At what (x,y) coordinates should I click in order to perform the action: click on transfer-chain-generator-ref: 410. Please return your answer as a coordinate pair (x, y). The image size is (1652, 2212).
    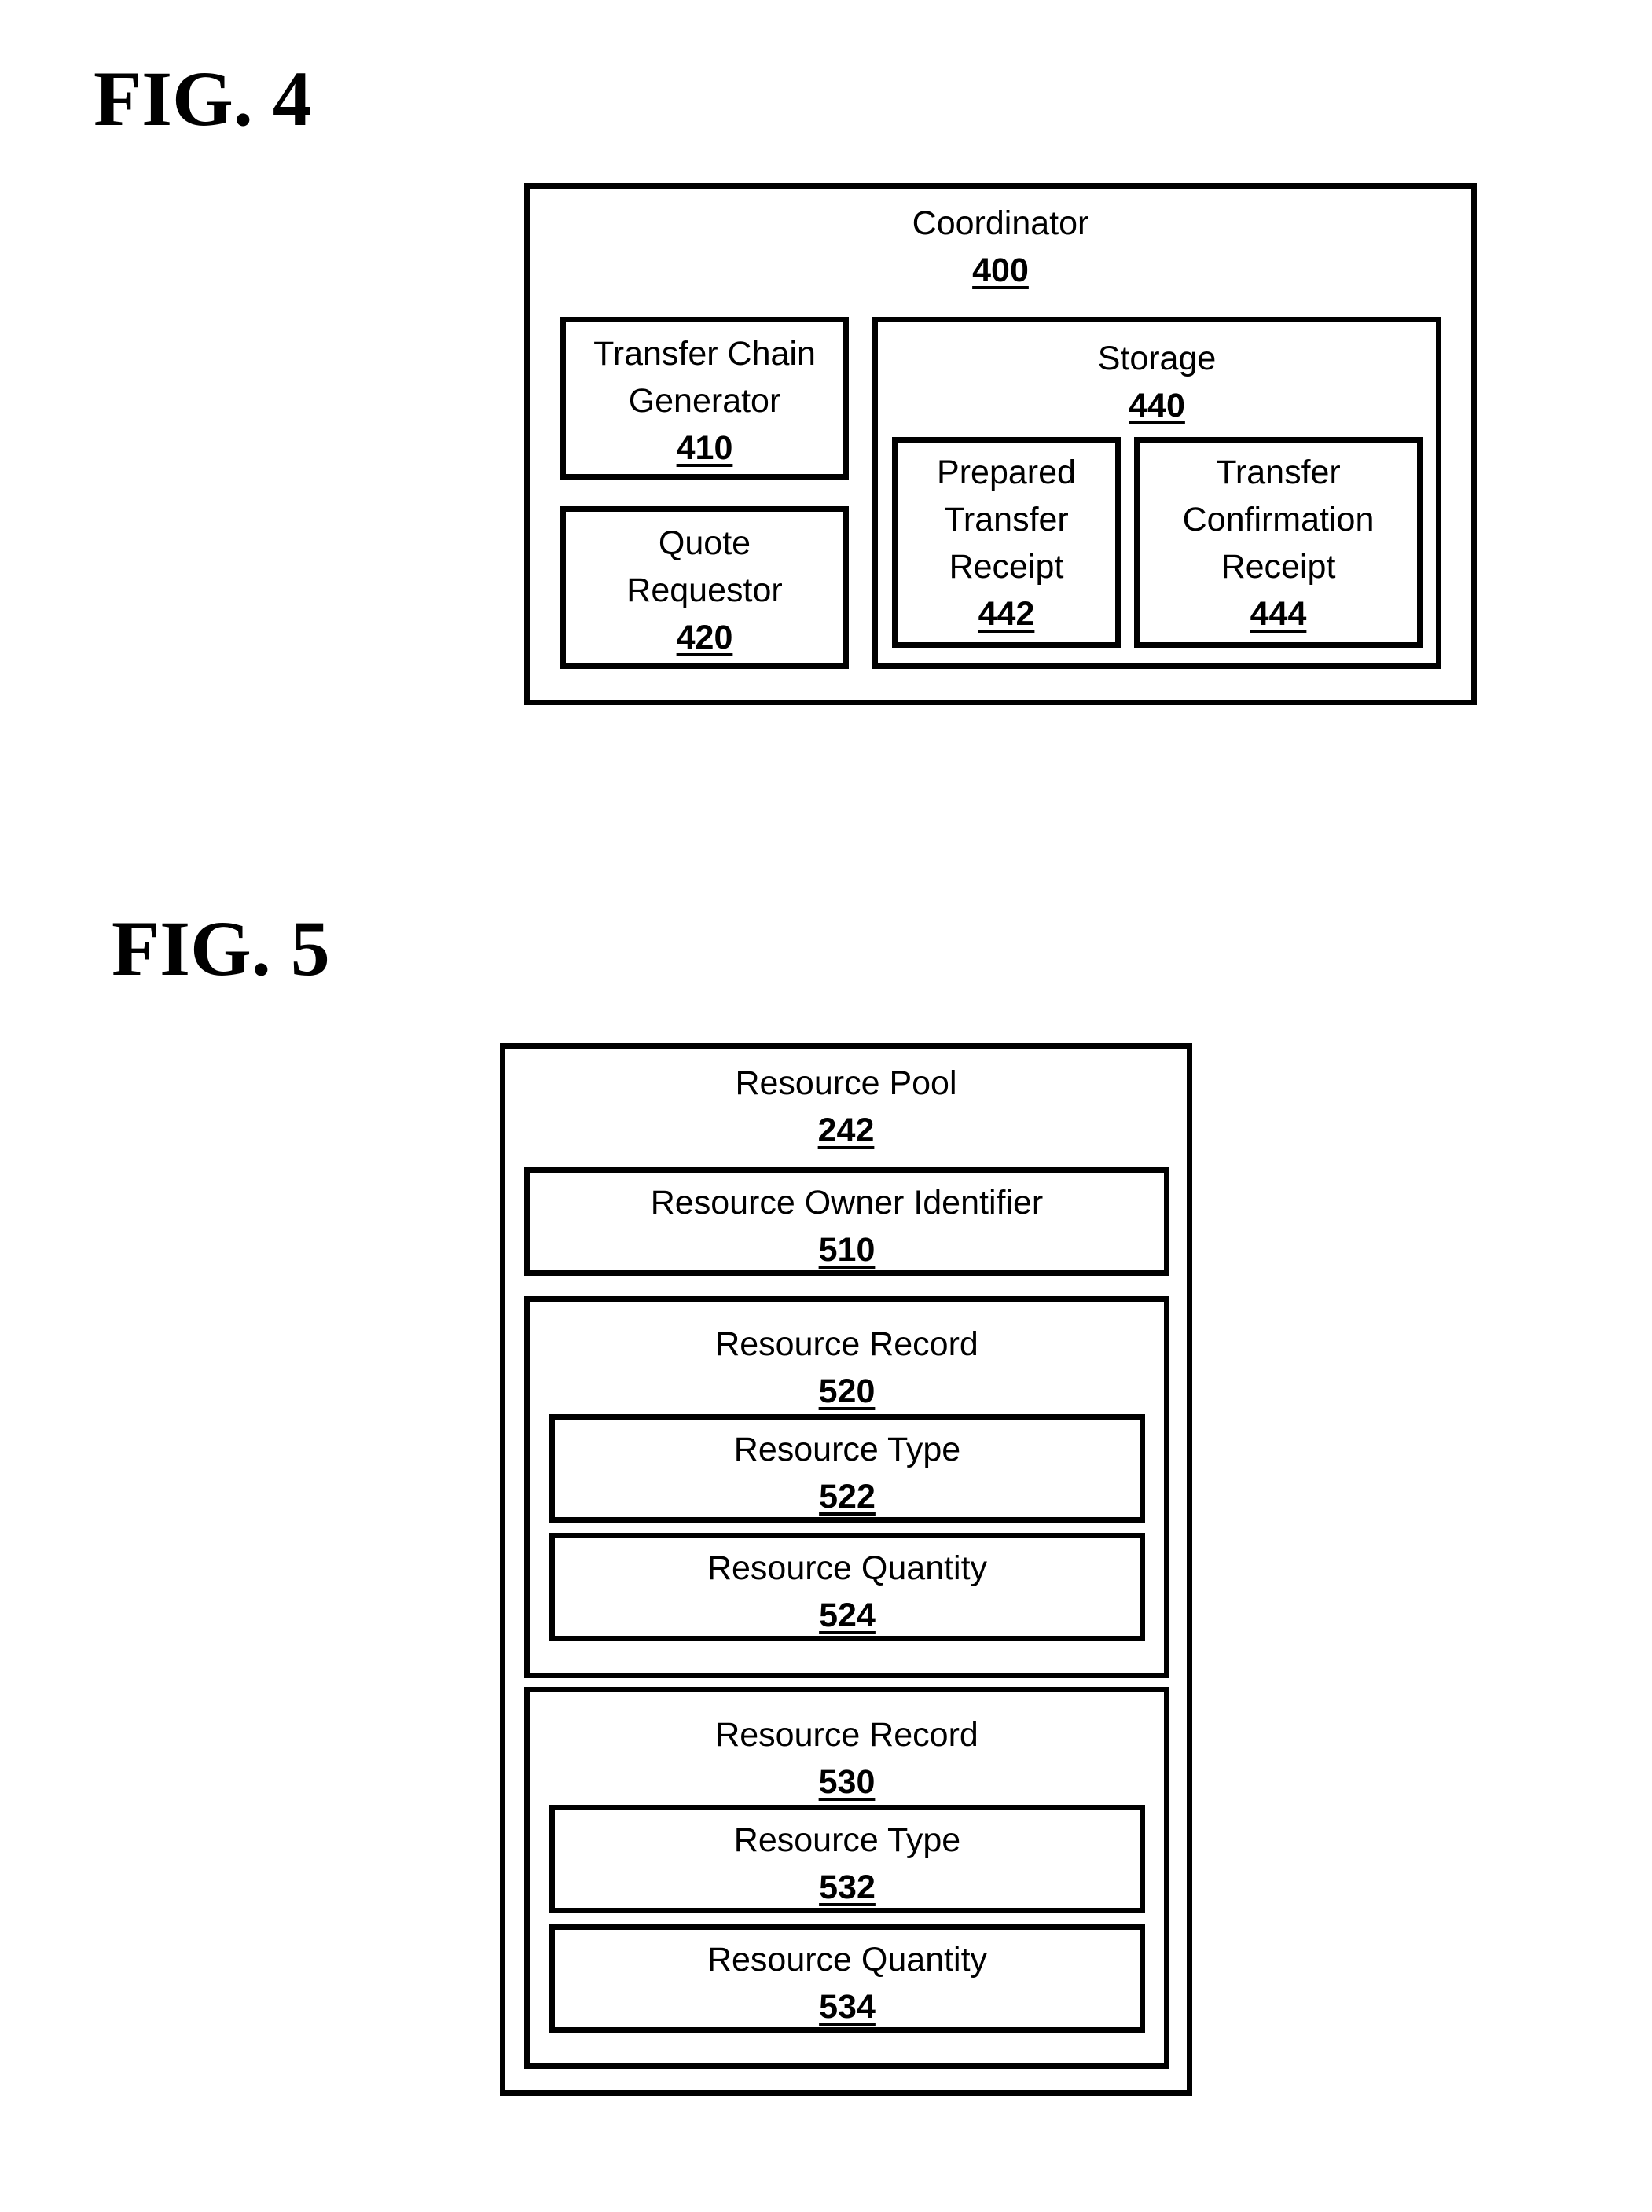
    Looking at the image, I should click on (704, 448).